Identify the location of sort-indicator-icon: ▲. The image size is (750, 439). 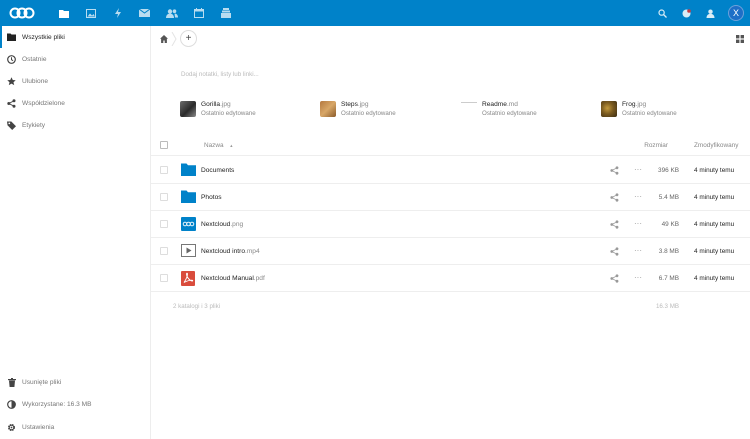
(231, 145).